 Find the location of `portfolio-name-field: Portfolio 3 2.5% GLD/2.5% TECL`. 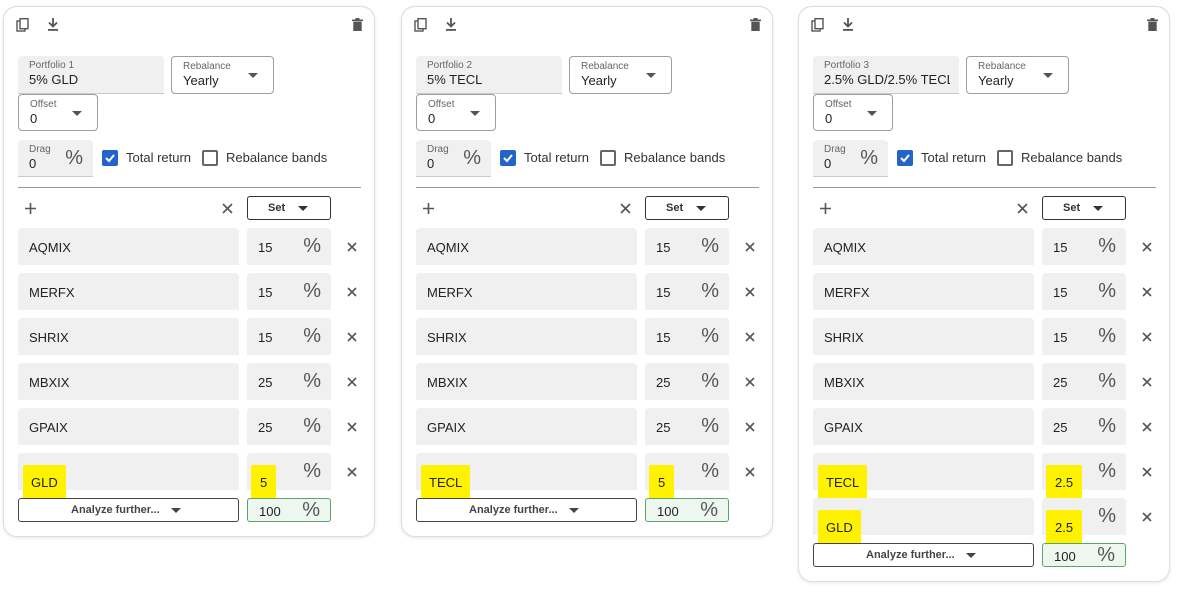

portfolio-name-field: Portfolio 3 2.5% GLD/2.5% TECL is located at coordinates (886, 75).